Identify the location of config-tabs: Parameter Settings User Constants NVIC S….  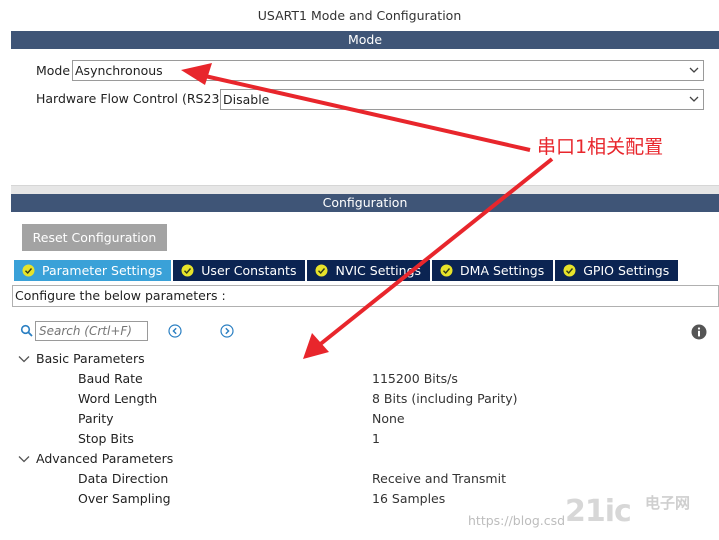
(347, 270).